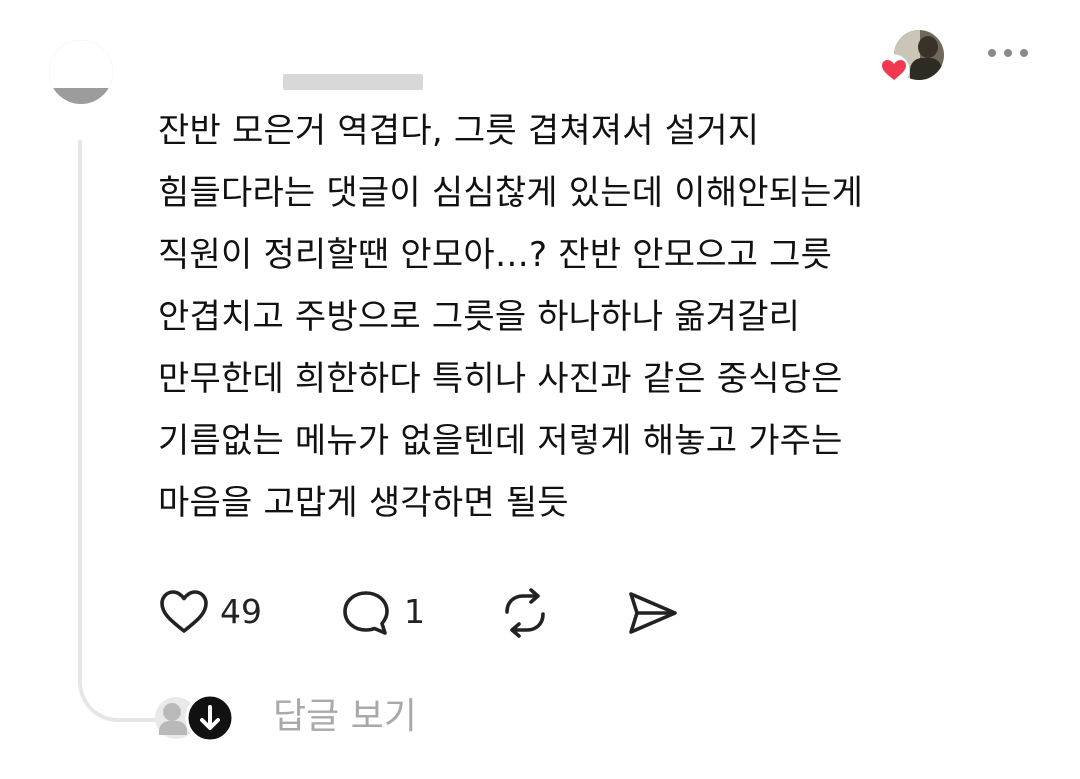 The width and height of the screenshot is (1080, 779). I want to click on repost-button, so click(525, 613).